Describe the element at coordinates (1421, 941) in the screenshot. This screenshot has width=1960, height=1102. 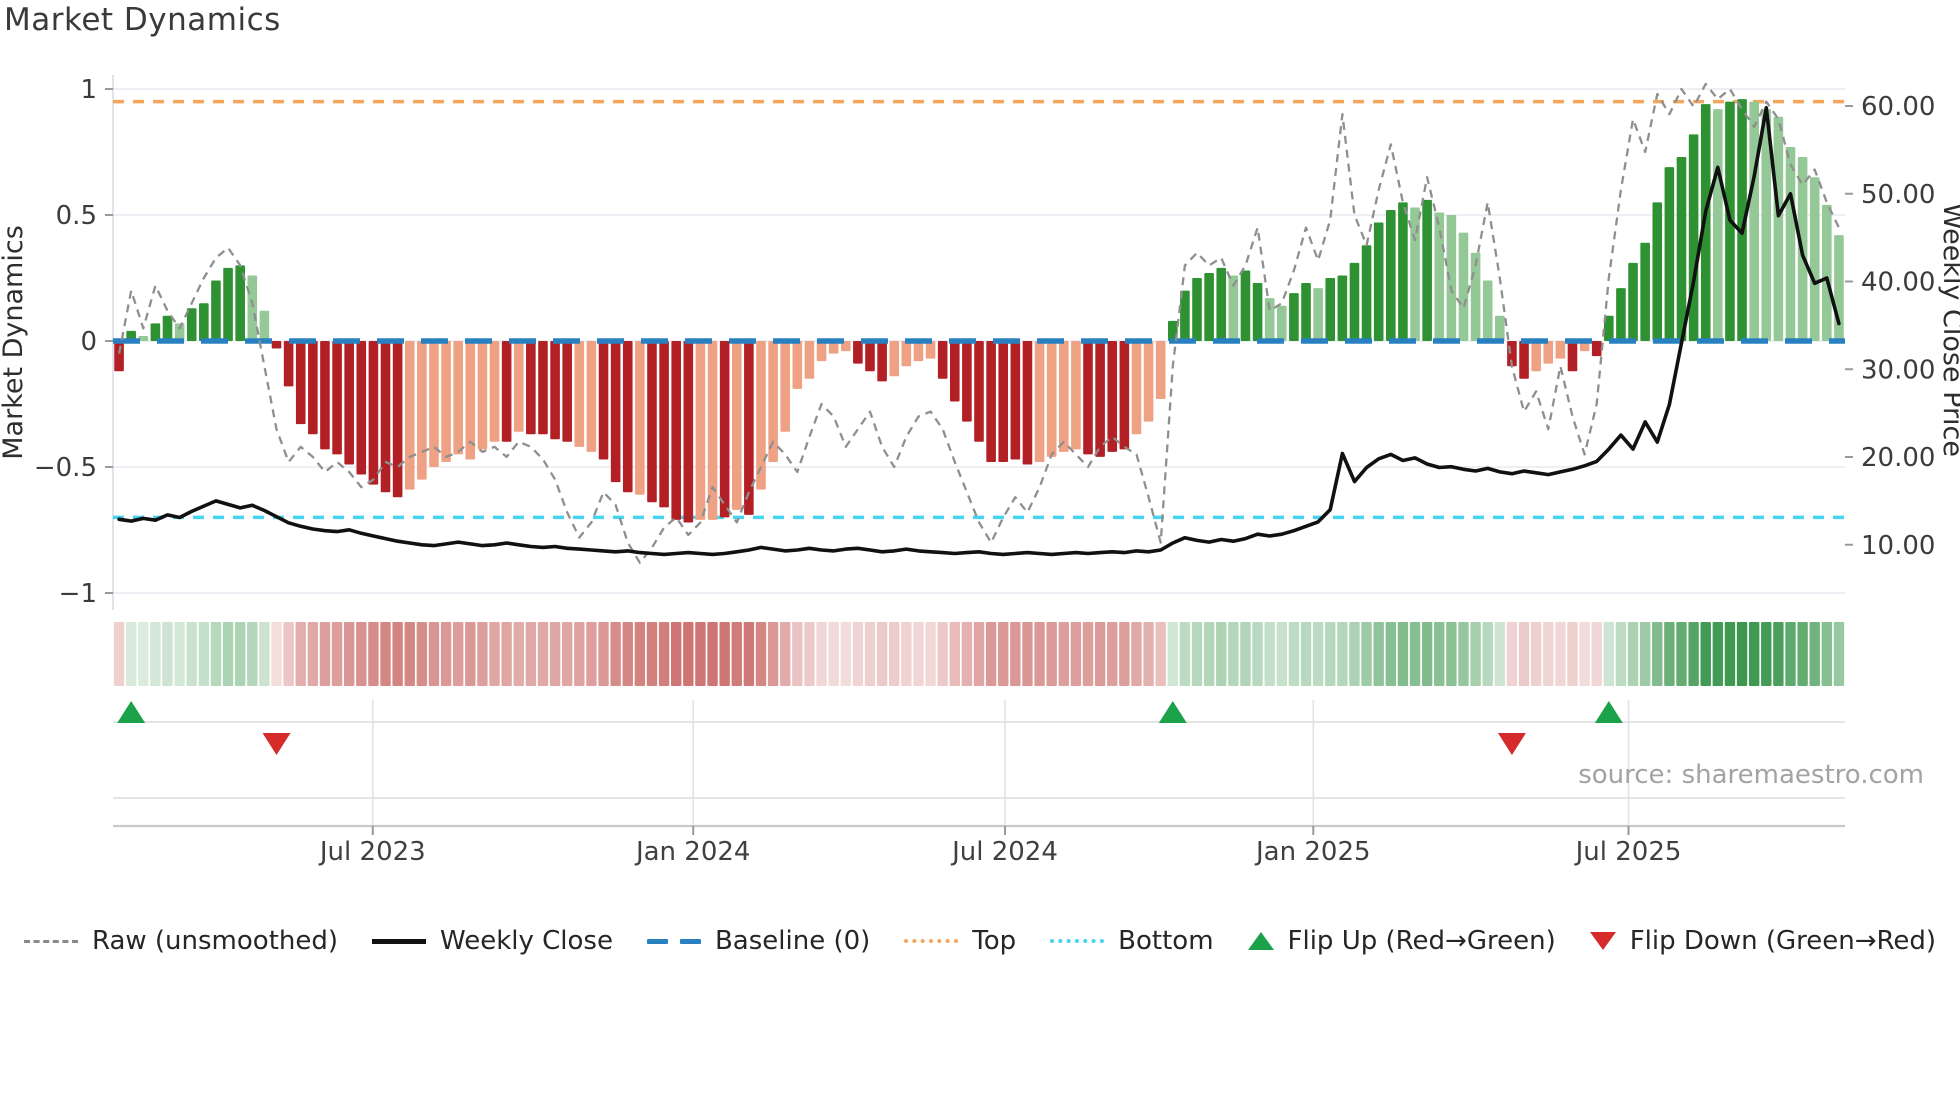
I see `legend-label: Flip Up (Red→Green)` at that location.